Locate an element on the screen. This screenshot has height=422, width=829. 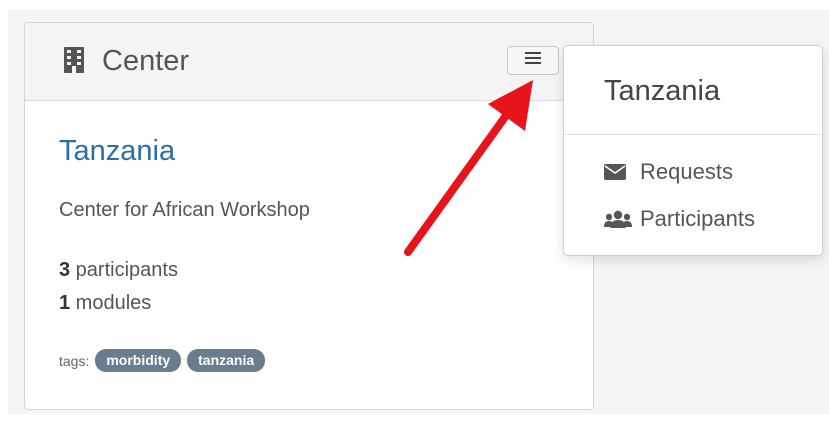
tag-badge: tanzania is located at coordinates (226, 360).